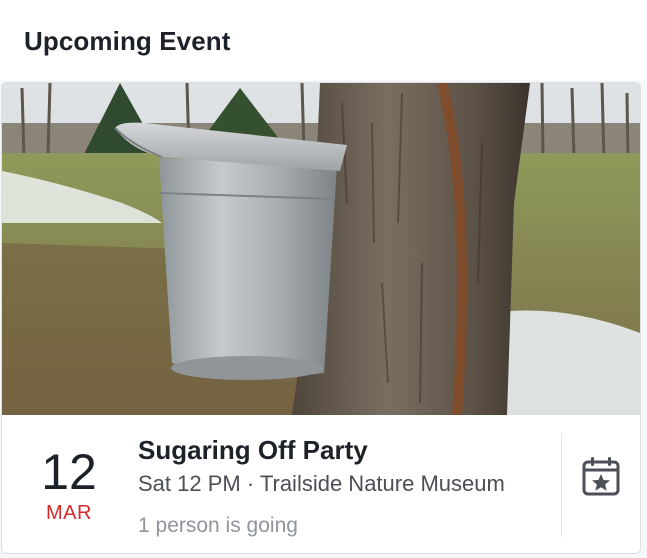 The width and height of the screenshot is (647, 558). I want to click on add-to-calendar-button, so click(601, 476).